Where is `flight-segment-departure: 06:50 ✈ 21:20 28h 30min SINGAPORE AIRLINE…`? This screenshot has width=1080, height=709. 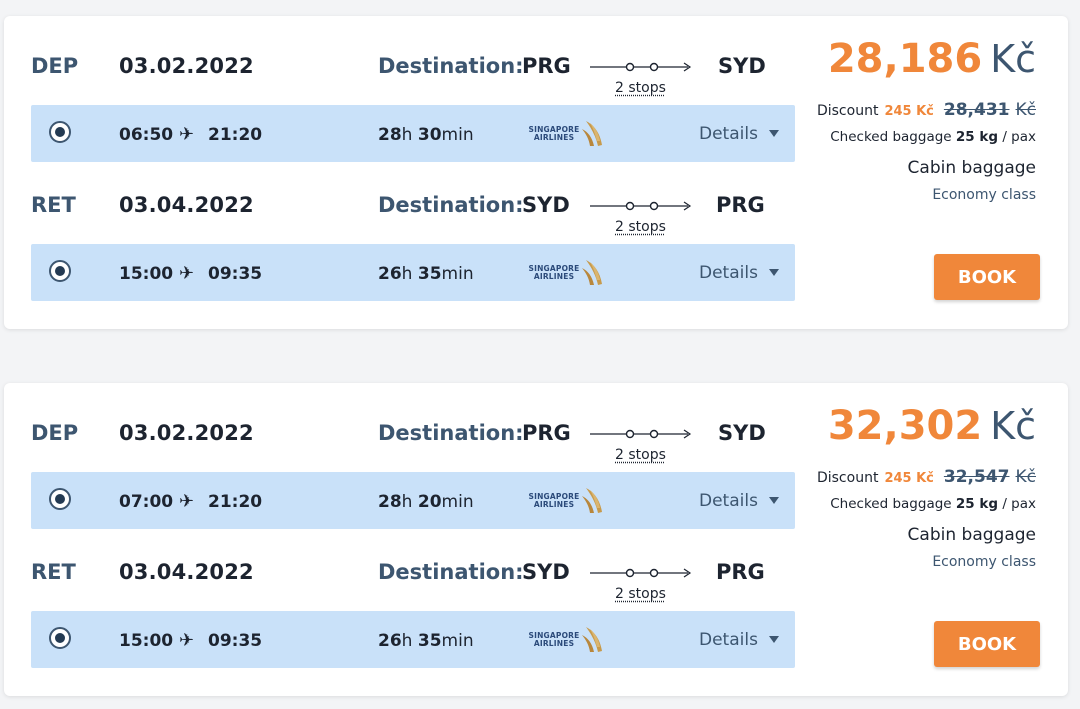 flight-segment-departure: 06:50 ✈ 21:20 28h 30min SINGAPORE AIRLINE… is located at coordinates (413, 133).